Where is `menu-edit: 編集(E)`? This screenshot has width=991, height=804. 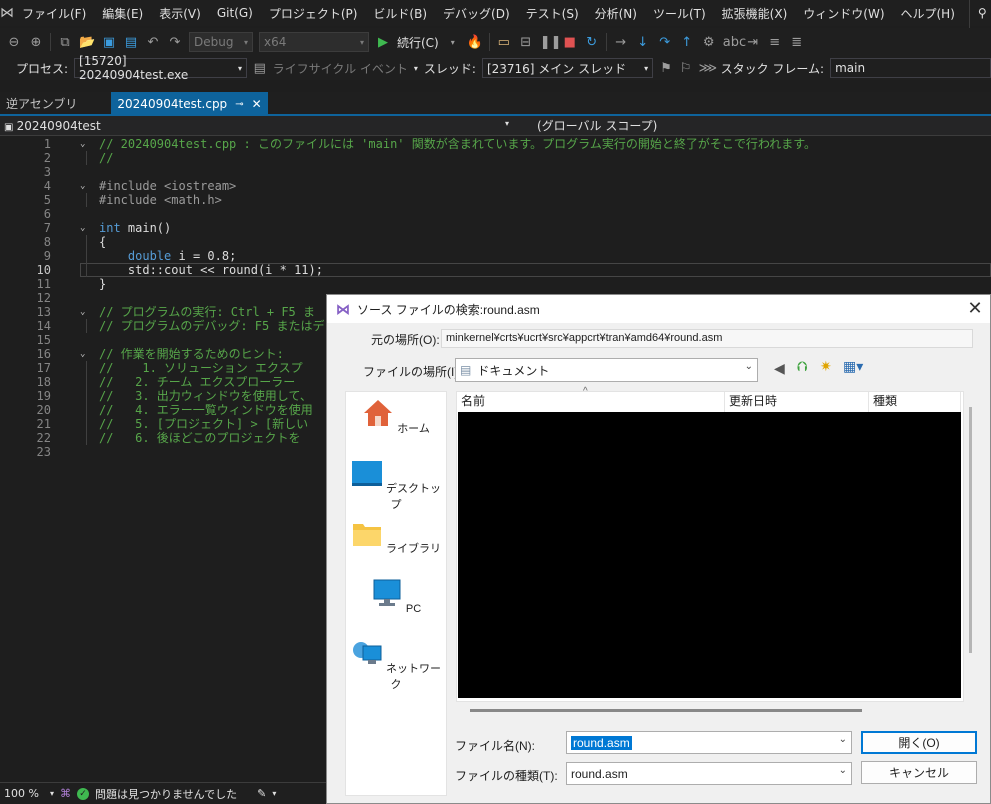
menu-edit: 編集(E) is located at coordinates (122, 13).